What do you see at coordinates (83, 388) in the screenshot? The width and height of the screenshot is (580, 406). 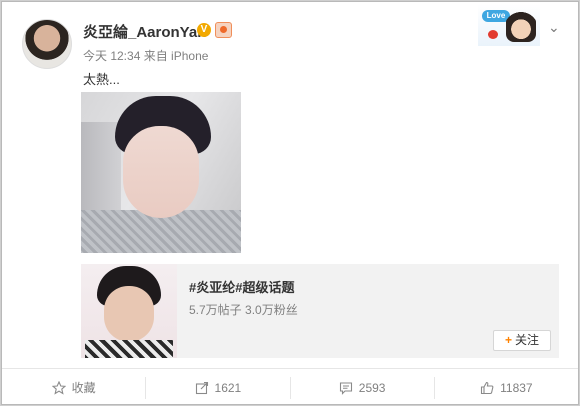 I see `favorite-label: 收藏` at bounding box center [83, 388].